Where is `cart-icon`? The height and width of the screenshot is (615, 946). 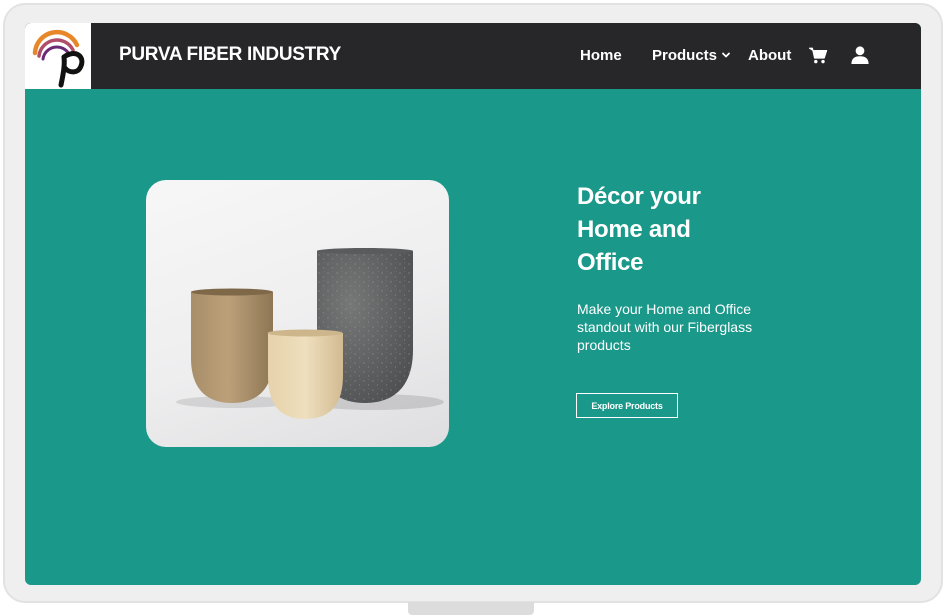 cart-icon is located at coordinates (818, 55).